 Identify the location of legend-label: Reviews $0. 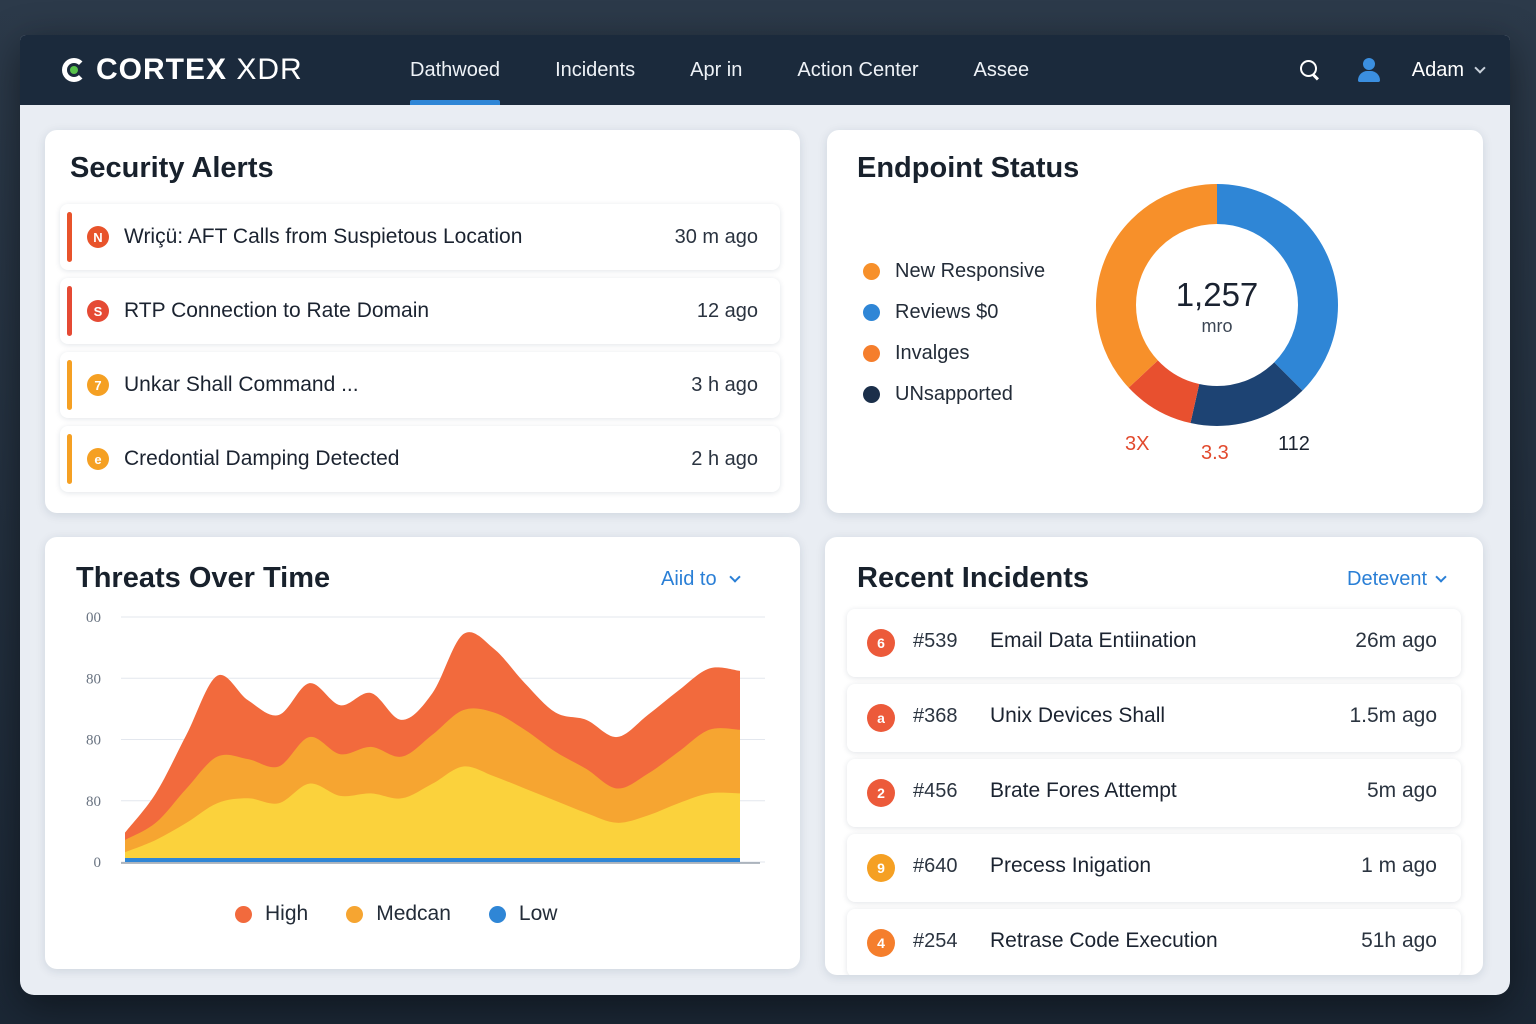
(947, 312).